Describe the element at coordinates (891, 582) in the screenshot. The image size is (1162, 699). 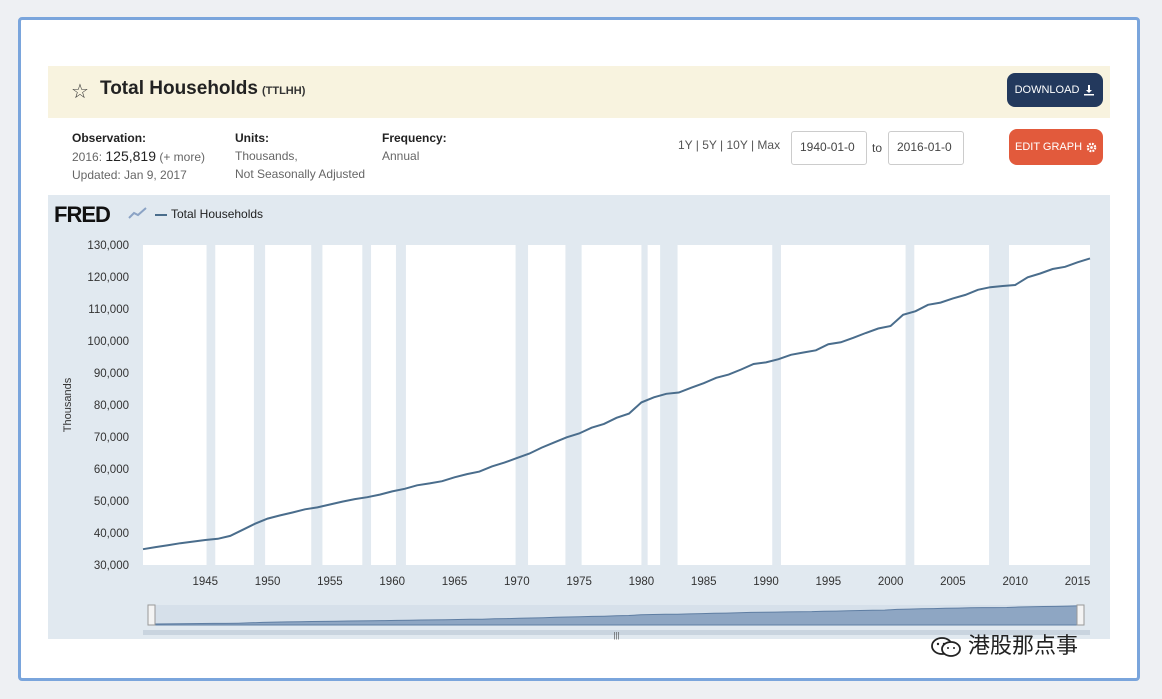
I see `x-tick-label: 2000` at that location.